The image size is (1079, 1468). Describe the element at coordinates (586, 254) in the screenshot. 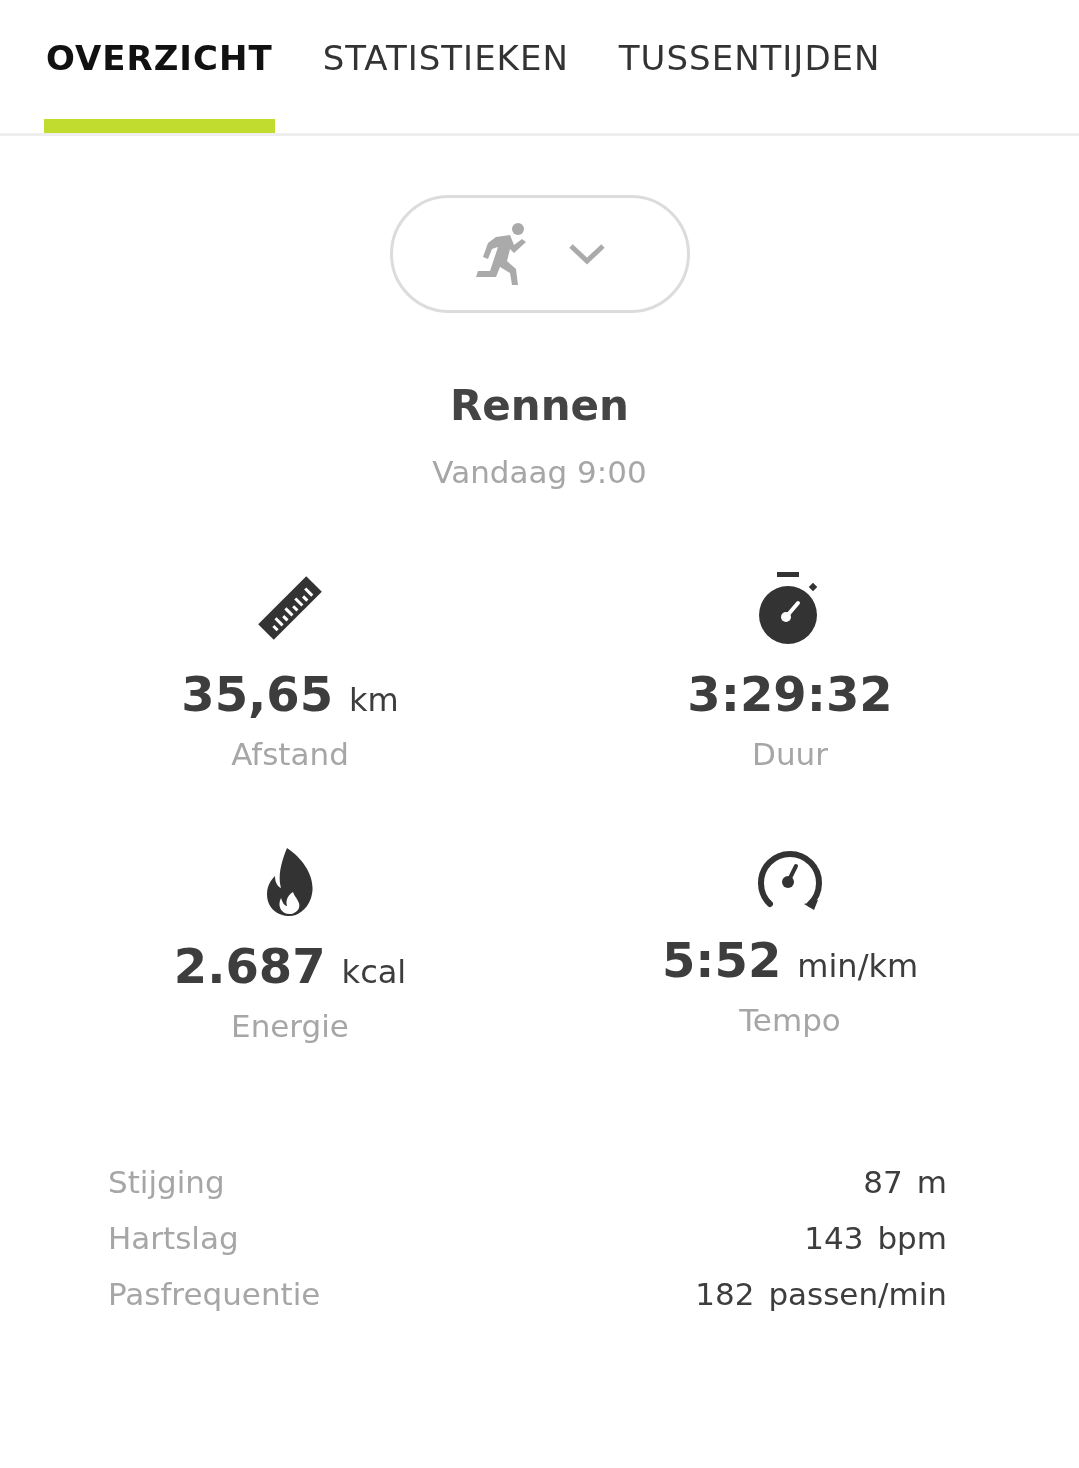

I see `chevron-down-icon` at that location.